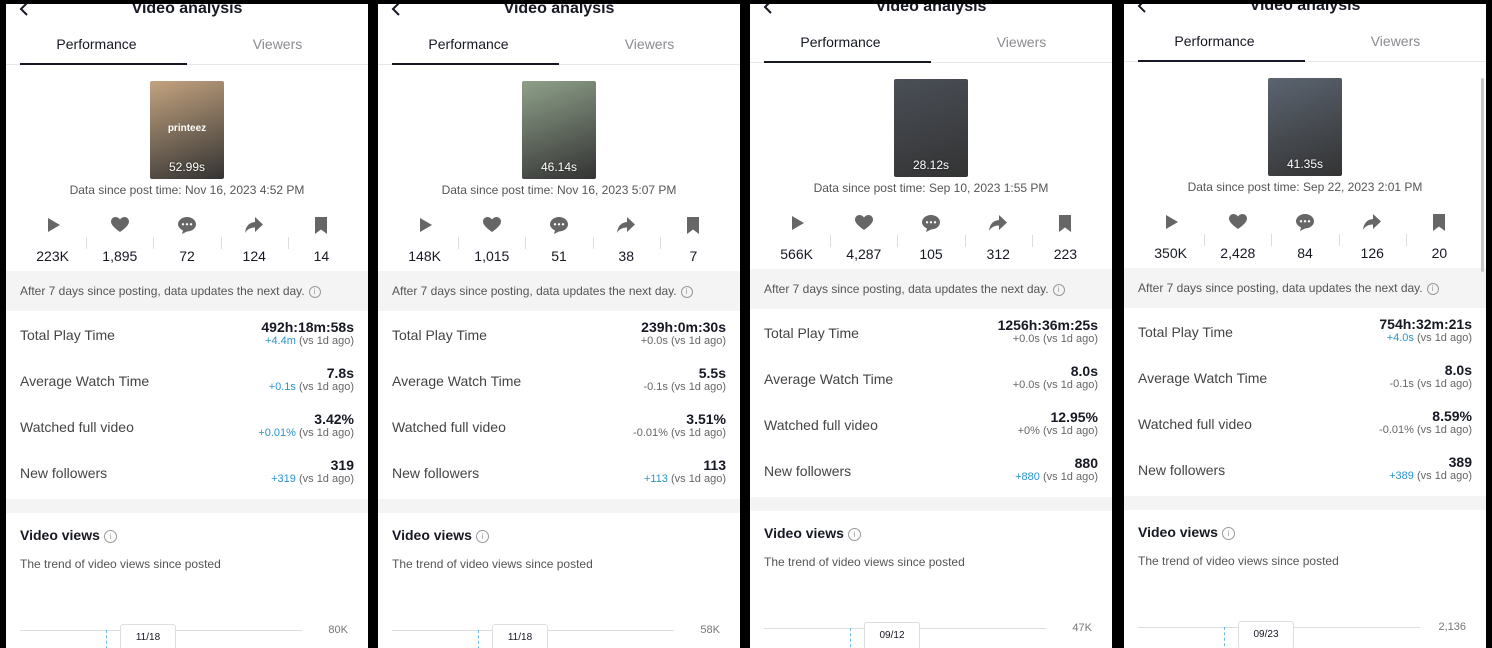 The image size is (1492, 648). What do you see at coordinates (1482, 175) in the screenshot?
I see `scrollbar` at bounding box center [1482, 175].